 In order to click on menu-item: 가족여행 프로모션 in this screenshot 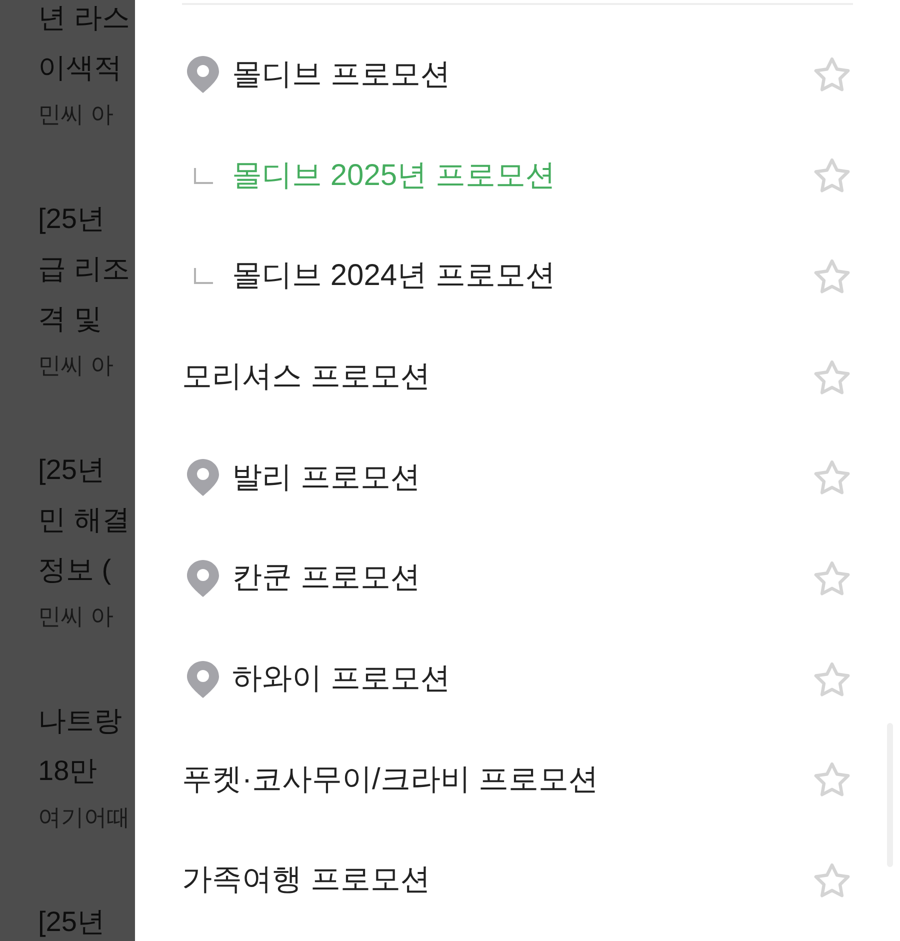, I will do `click(306, 880)`.